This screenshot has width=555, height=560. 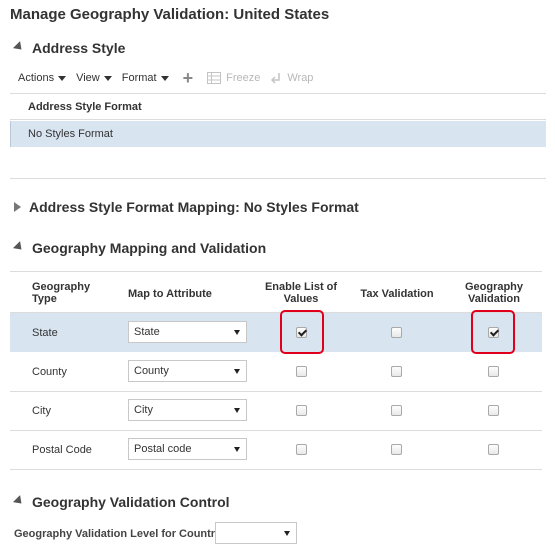 I want to click on geography-type-cell: City, so click(x=41, y=411).